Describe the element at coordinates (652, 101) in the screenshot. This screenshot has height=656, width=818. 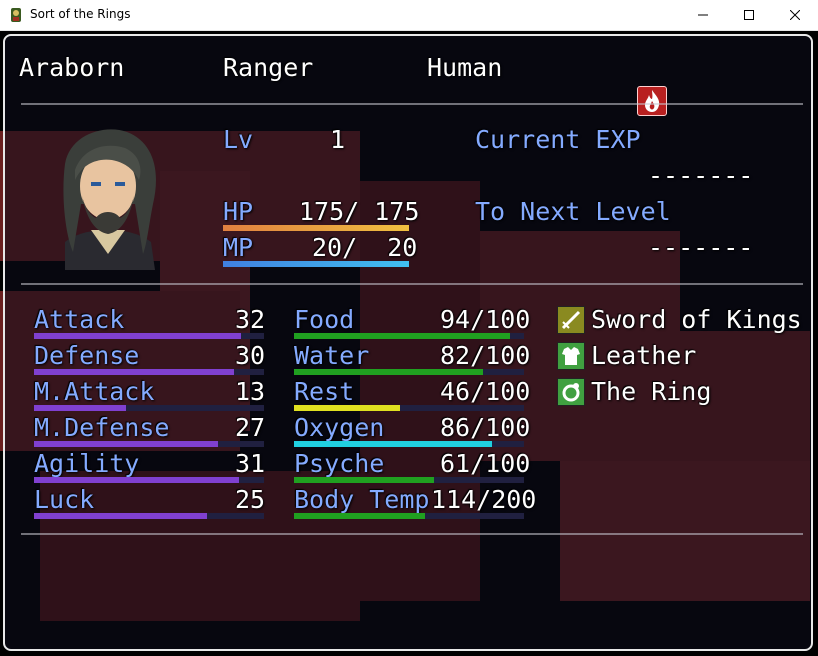
I see `fire-icon` at that location.